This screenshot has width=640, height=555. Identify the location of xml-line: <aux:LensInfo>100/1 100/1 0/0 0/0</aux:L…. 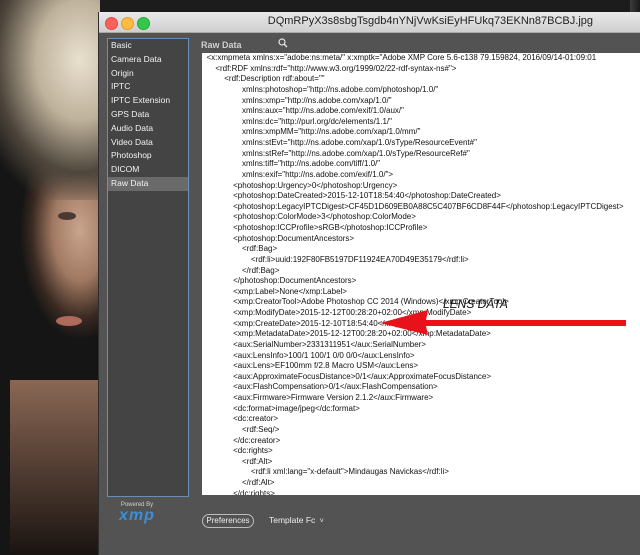
(308, 355).